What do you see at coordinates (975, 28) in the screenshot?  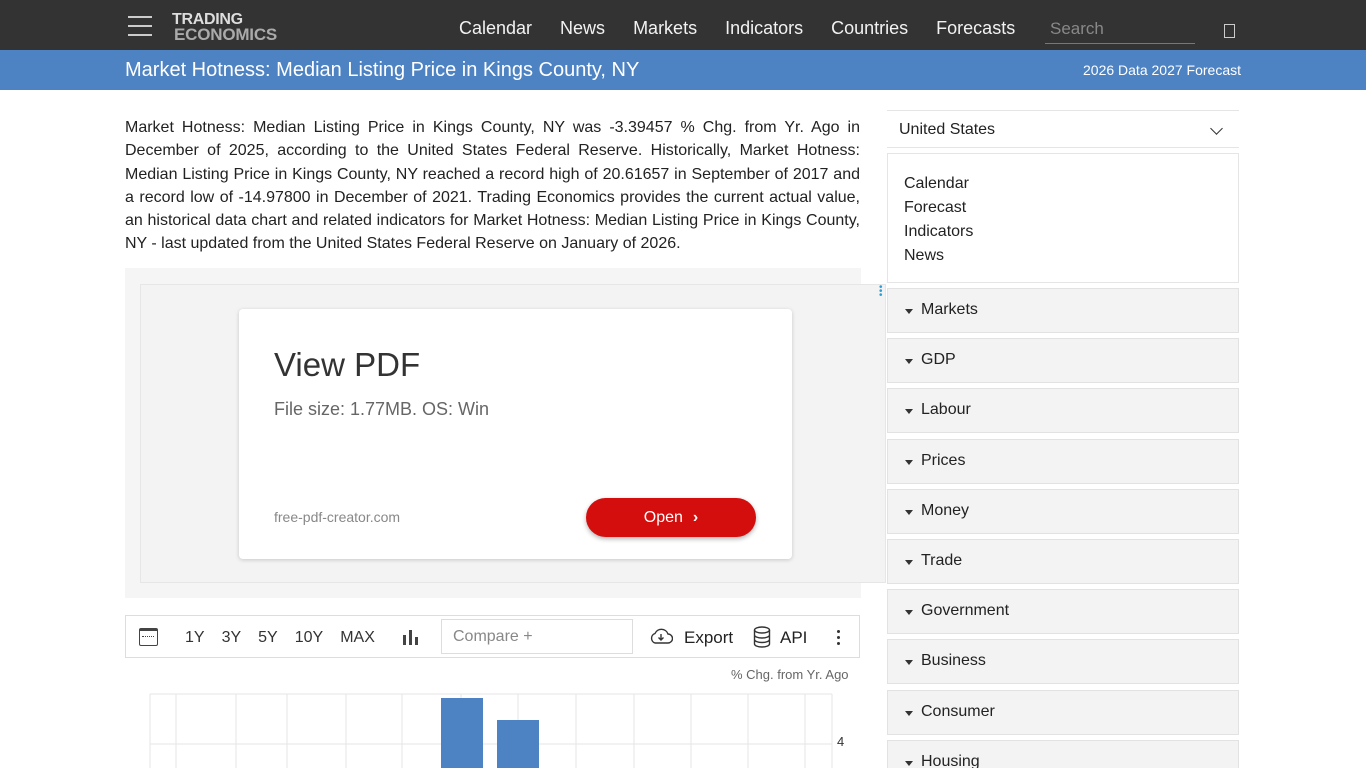 I see `nav-forecasts: Forecasts` at bounding box center [975, 28].